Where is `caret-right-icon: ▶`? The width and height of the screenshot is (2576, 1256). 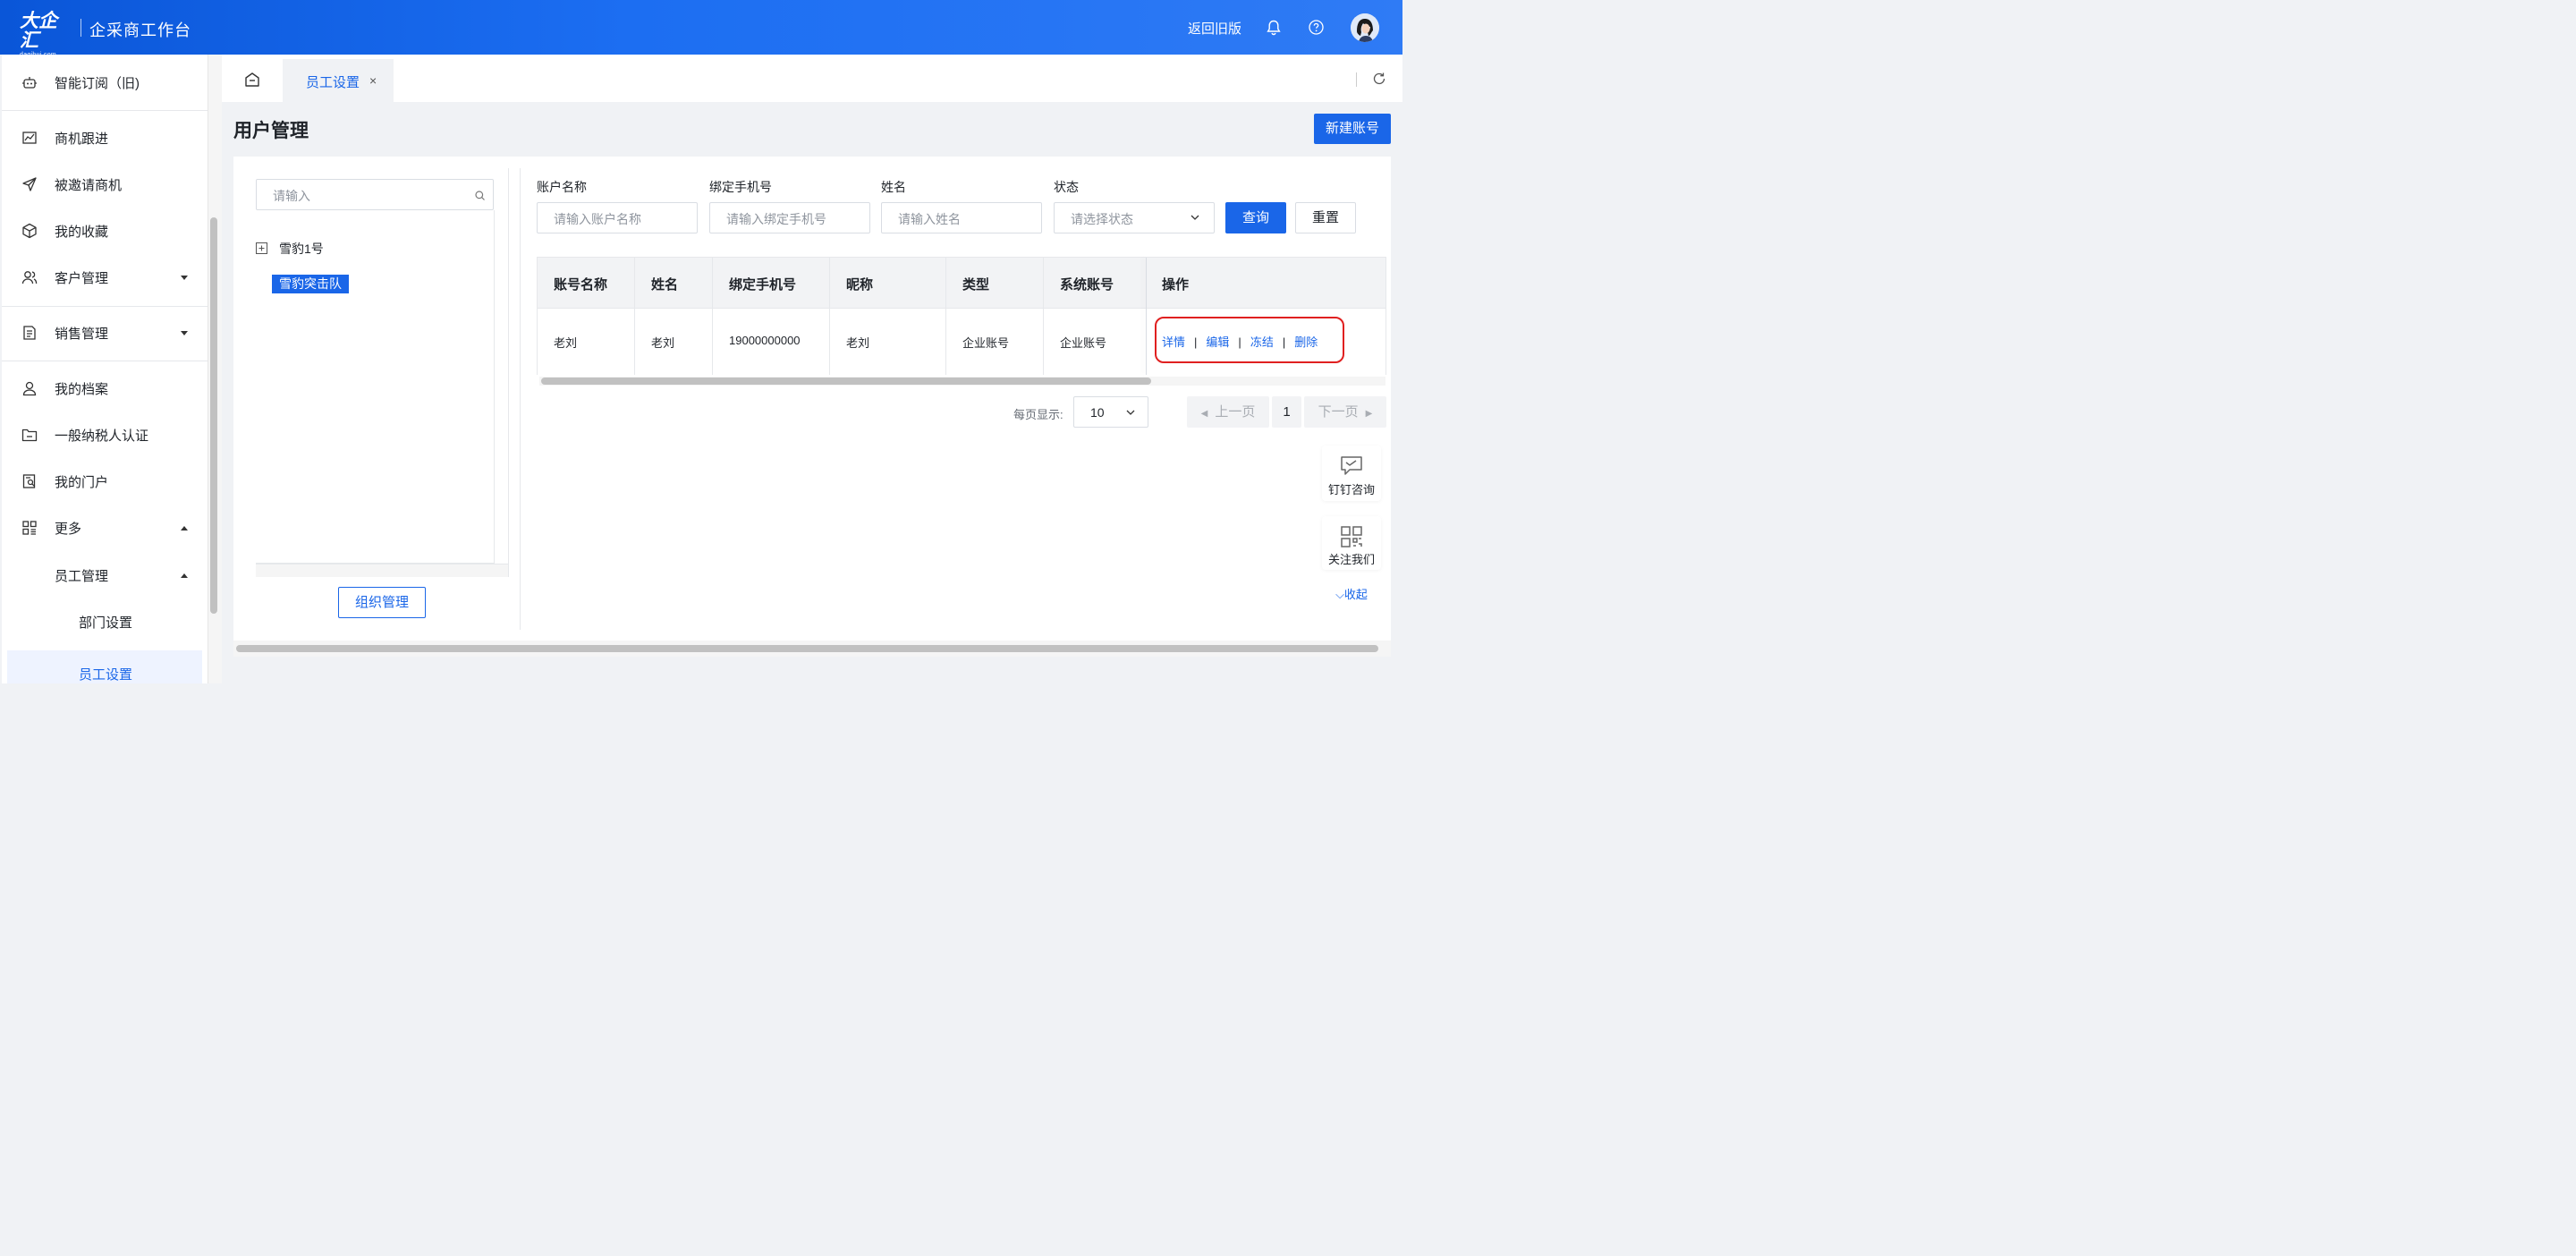 caret-right-icon: ▶ is located at coordinates (1369, 414).